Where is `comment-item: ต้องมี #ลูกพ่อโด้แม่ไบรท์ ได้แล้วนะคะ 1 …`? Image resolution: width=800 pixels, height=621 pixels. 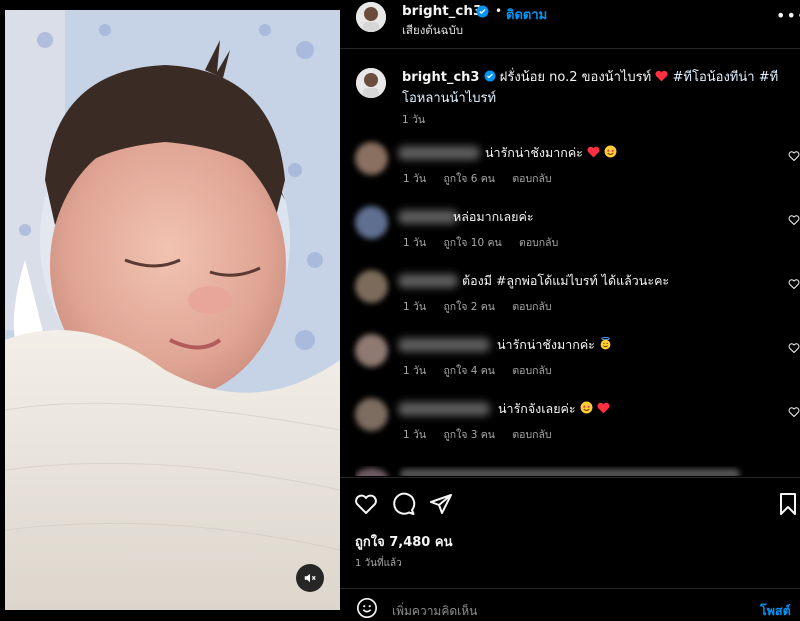 comment-item: ต้องมี #ลูกพ่อโด้แม่ไบรท์ ได้แล้วนะคะ 1 … is located at coordinates (570, 301).